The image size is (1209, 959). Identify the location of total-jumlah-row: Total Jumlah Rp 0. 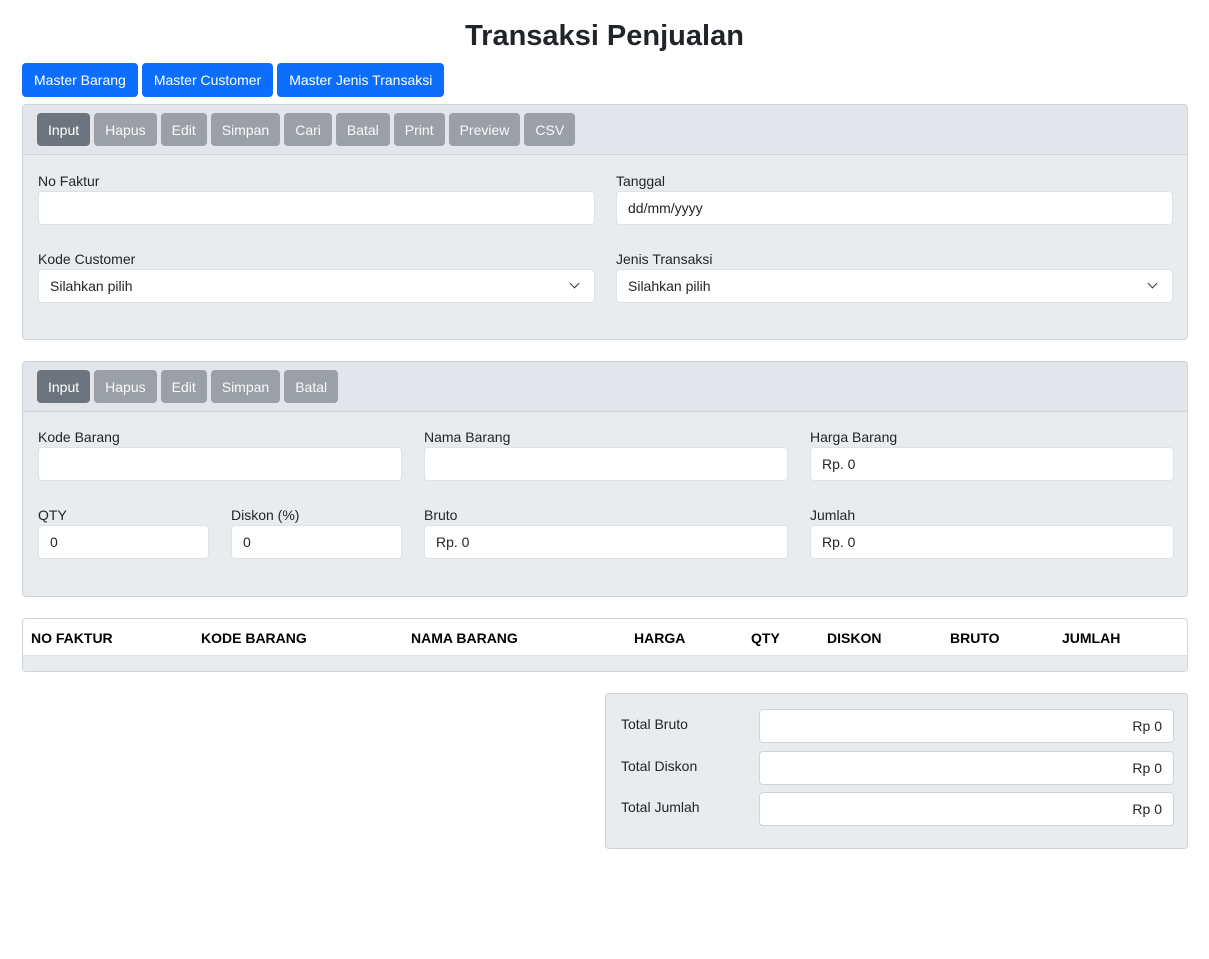
(897, 809).